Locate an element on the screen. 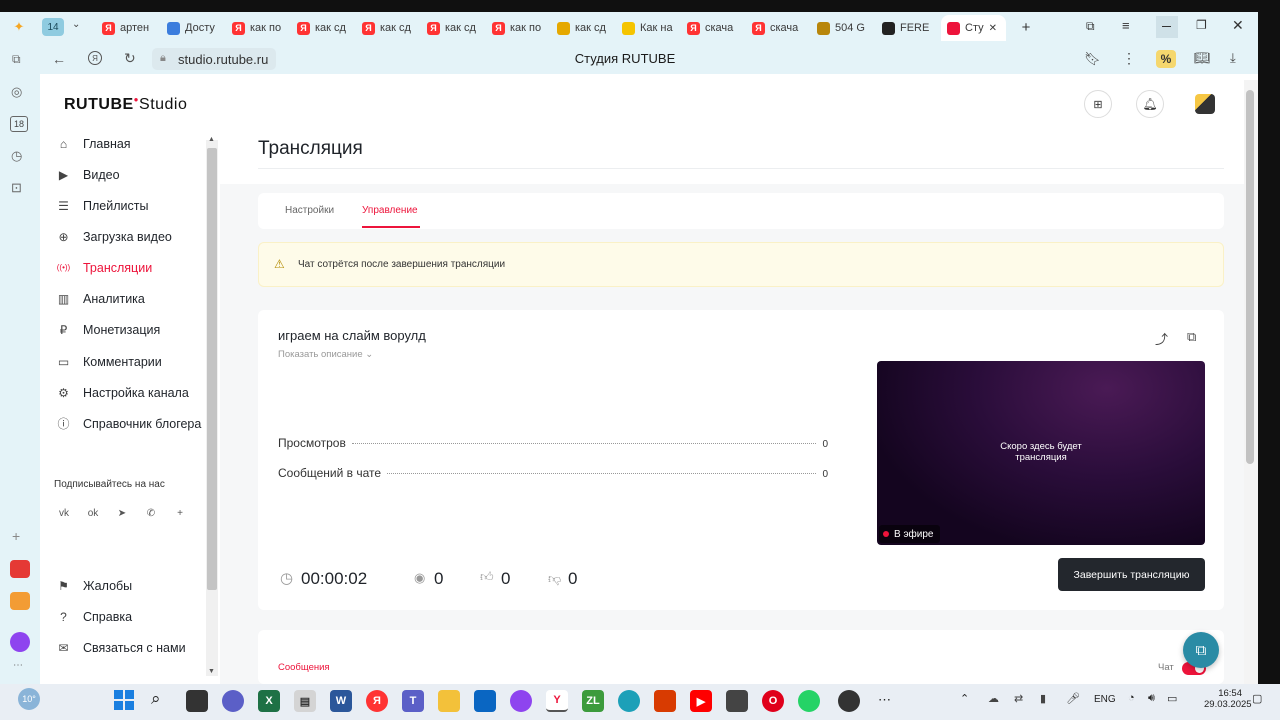 Image resolution: width=1280 pixels, height=720 pixels. browser-tab: Якак по is located at coordinates (518, 28).